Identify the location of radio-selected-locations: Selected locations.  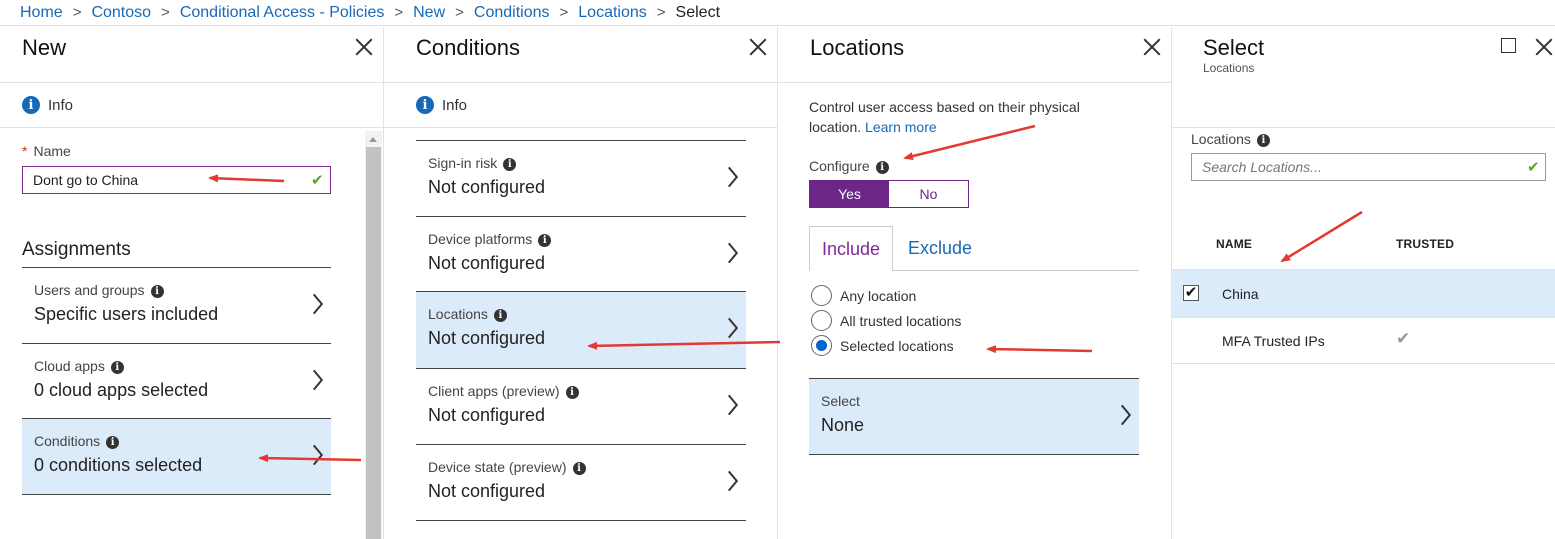
(882, 345).